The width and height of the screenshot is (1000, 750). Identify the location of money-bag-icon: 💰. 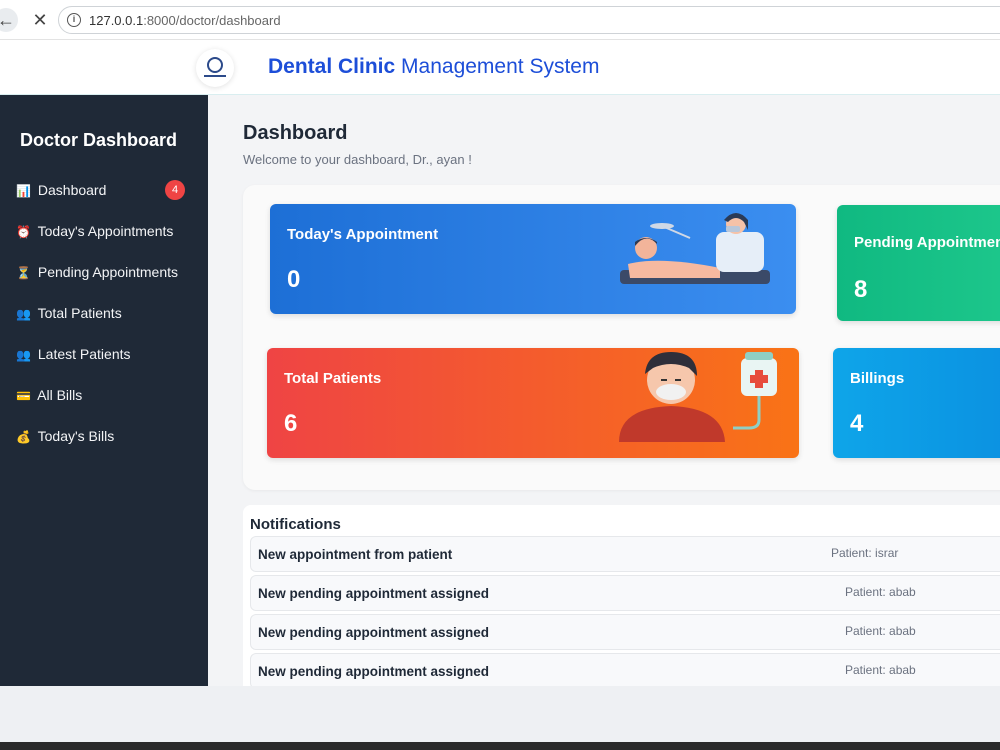
(23, 437).